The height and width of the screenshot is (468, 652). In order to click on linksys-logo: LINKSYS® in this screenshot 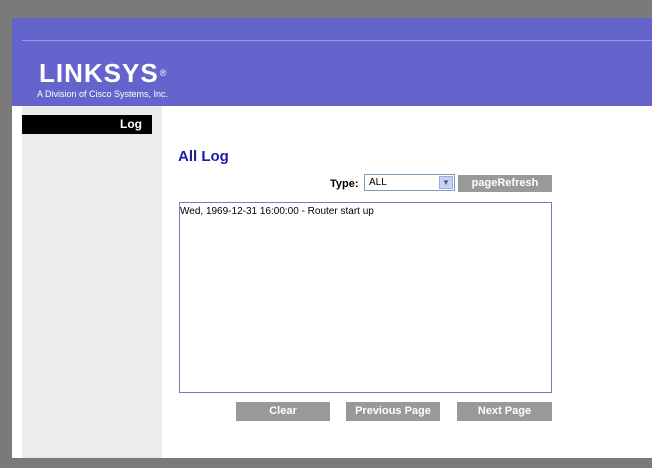, I will do `click(103, 73)`.